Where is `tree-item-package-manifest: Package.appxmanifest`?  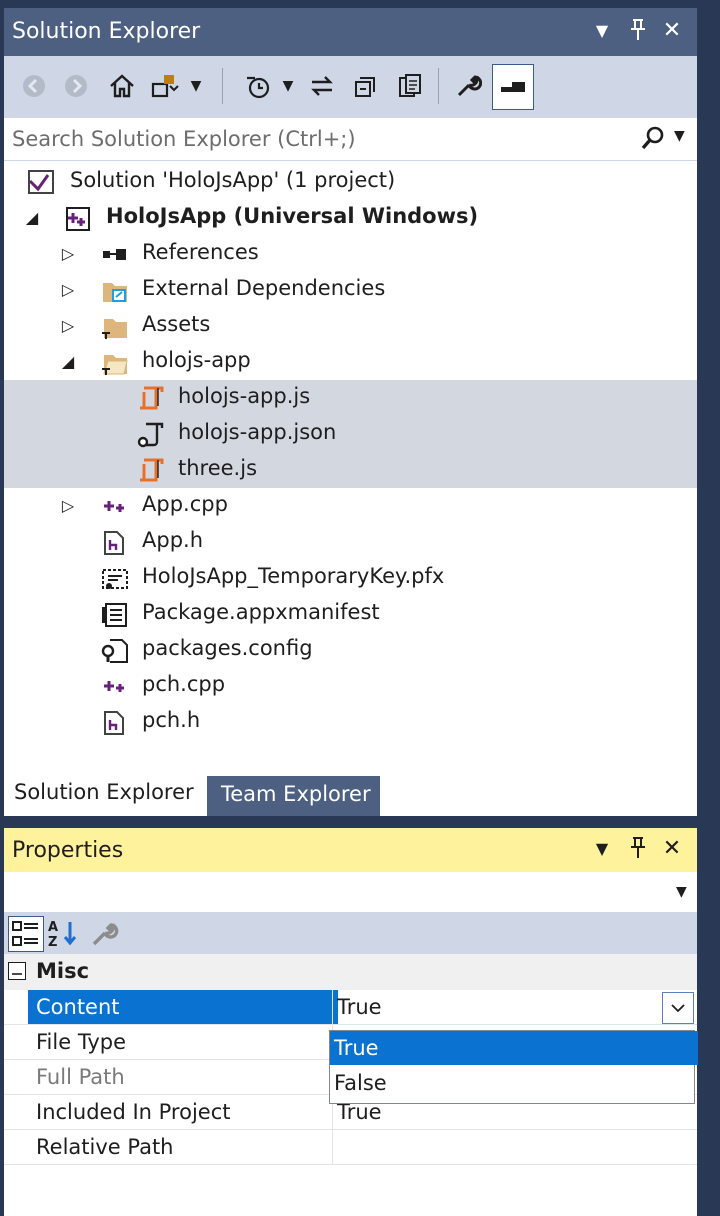
tree-item-package-manifest: Package.appxmanifest is located at coordinates (350, 614).